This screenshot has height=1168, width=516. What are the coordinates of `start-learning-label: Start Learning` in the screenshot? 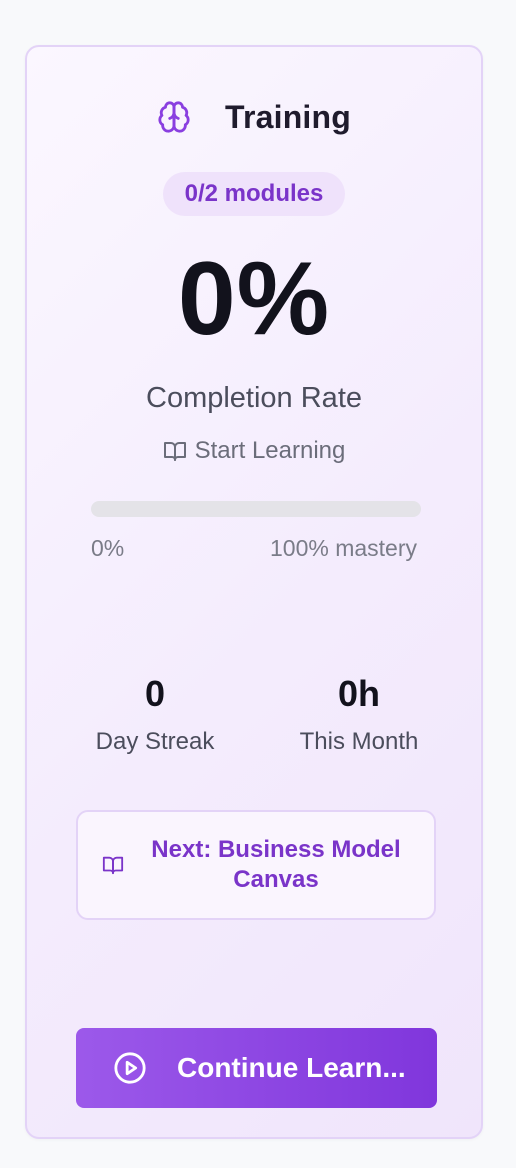 It's located at (270, 450).